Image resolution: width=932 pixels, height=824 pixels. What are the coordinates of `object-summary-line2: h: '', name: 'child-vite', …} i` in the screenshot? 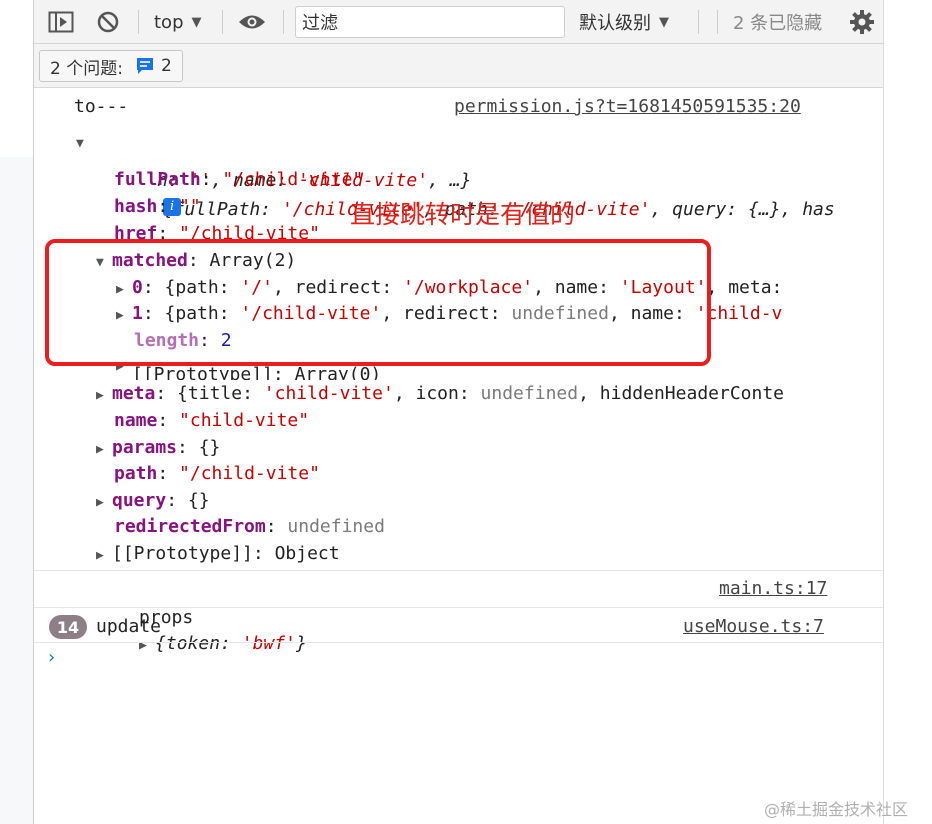 It's located at (281, 179).